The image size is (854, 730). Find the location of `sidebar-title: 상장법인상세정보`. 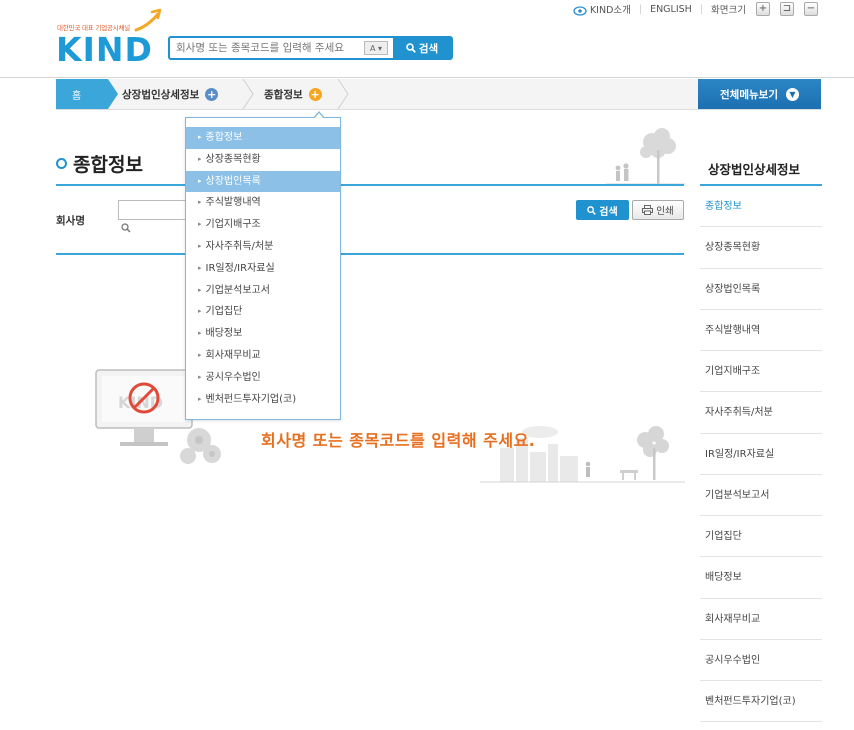

sidebar-title: 상장법인상세정보 is located at coordinates (761, 163).